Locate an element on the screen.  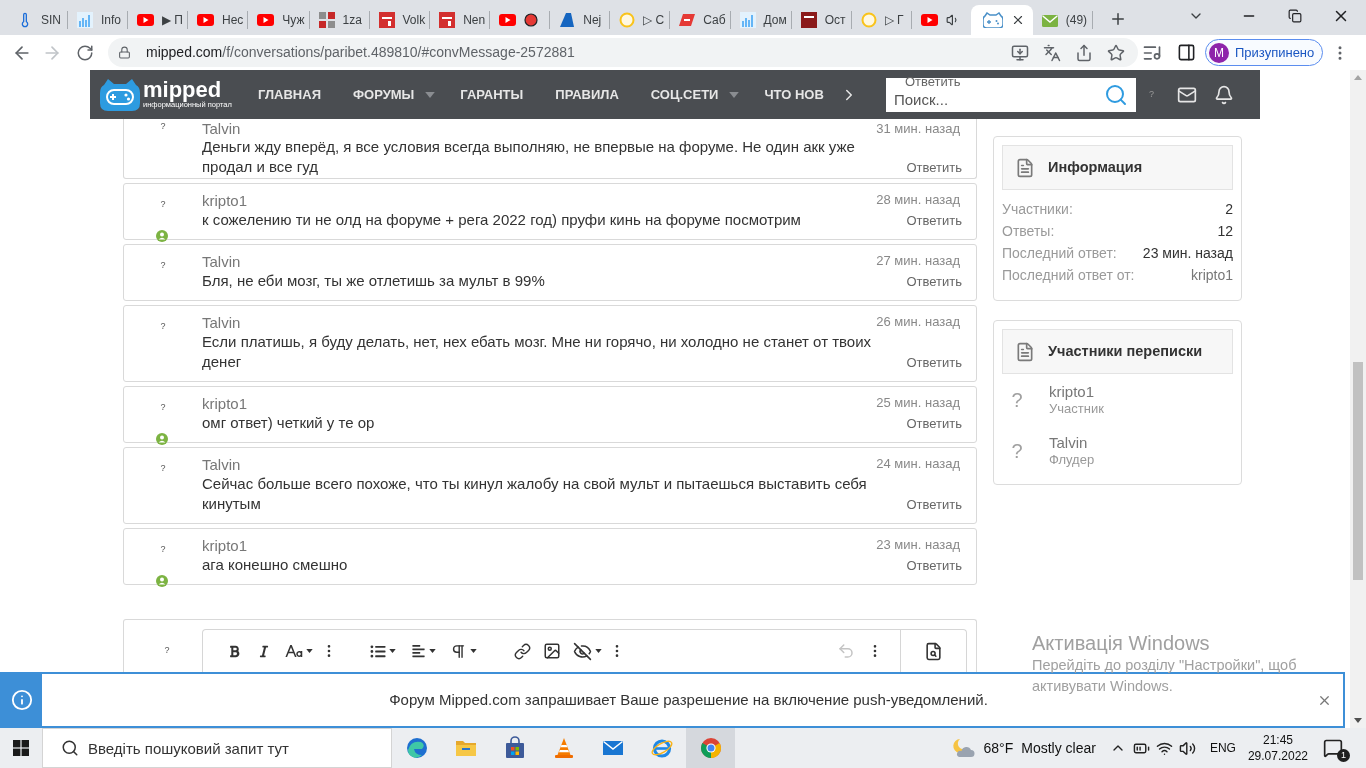
browser-tab: Info is located at coordinates (97, 20).